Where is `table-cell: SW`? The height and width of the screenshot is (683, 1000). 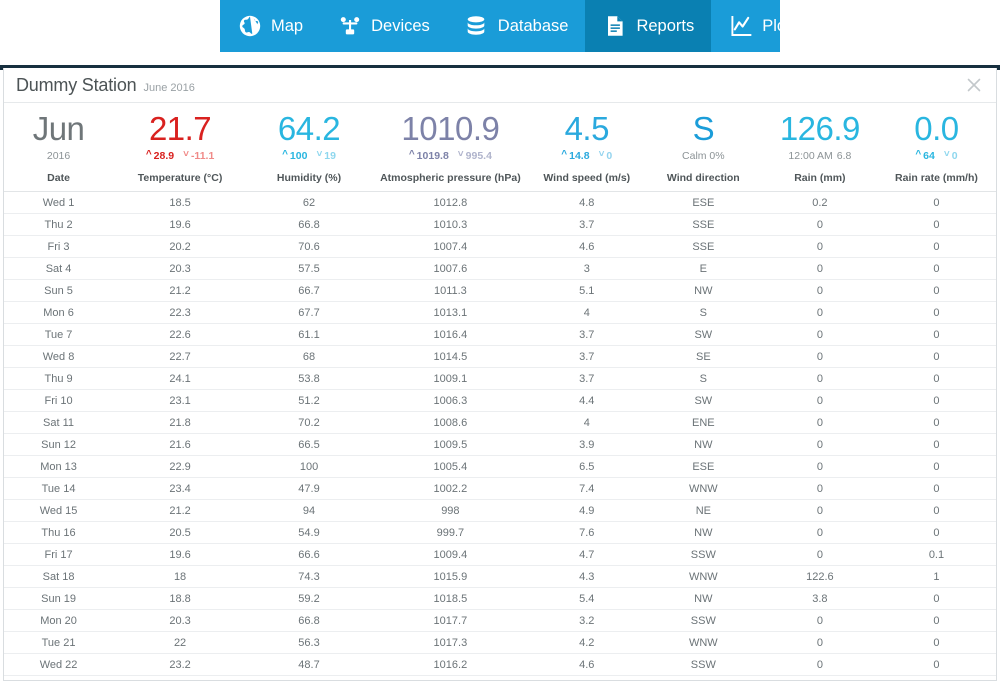 table-cell: SW is located at coordinates (703, 334).